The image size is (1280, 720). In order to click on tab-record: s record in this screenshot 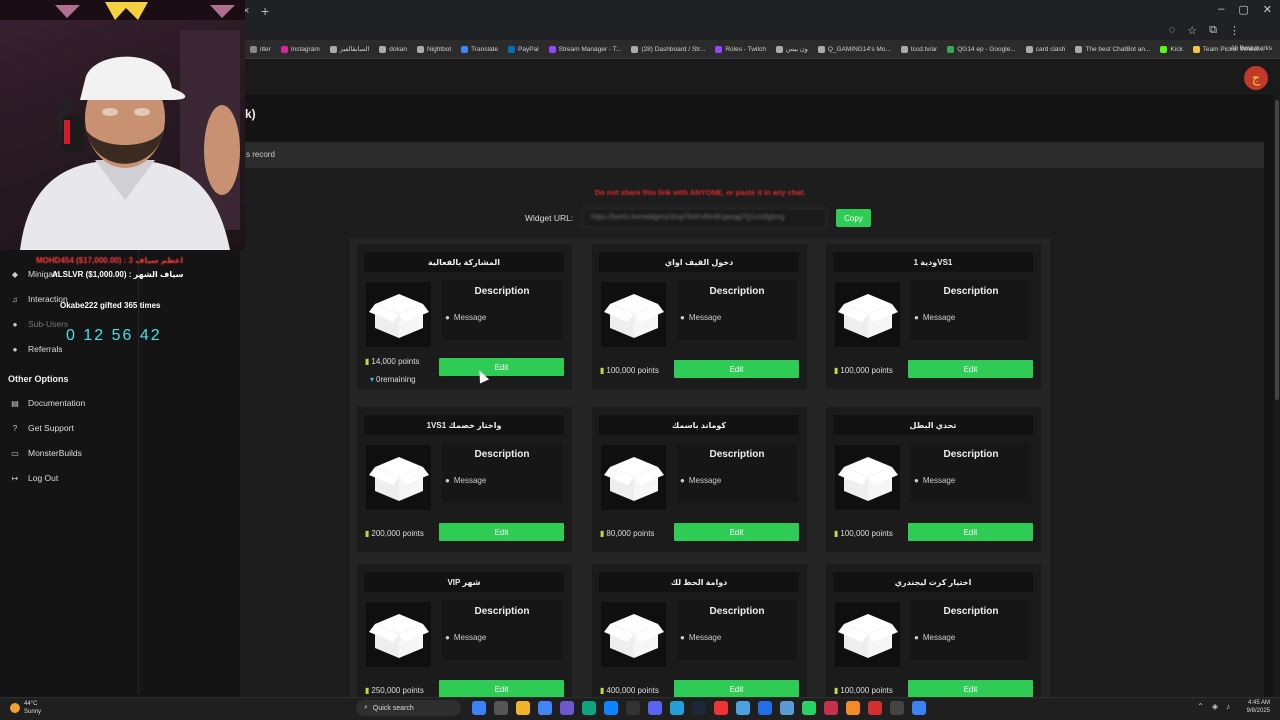, I will do `click(260, 154)`.